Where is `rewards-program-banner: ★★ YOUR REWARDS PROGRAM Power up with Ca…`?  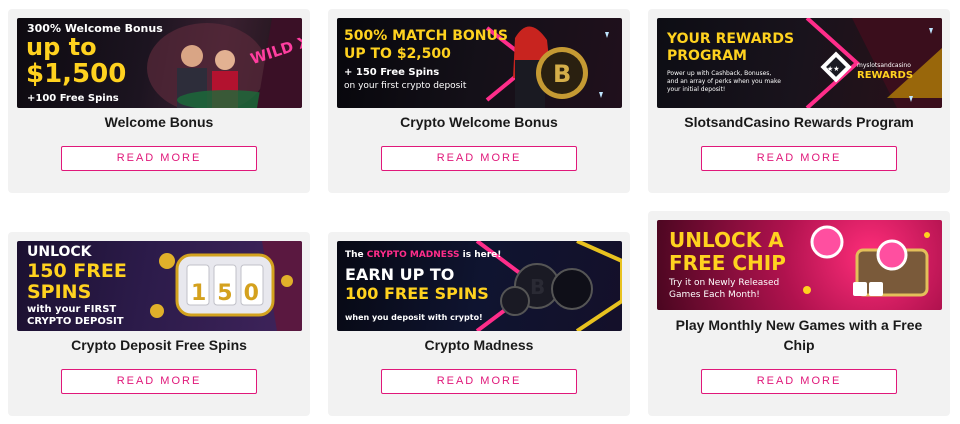
rewards-program-banner: ★★ YOUR REWARDS PROGRAM Power up with Ca… is located at coordinates (799, 63).